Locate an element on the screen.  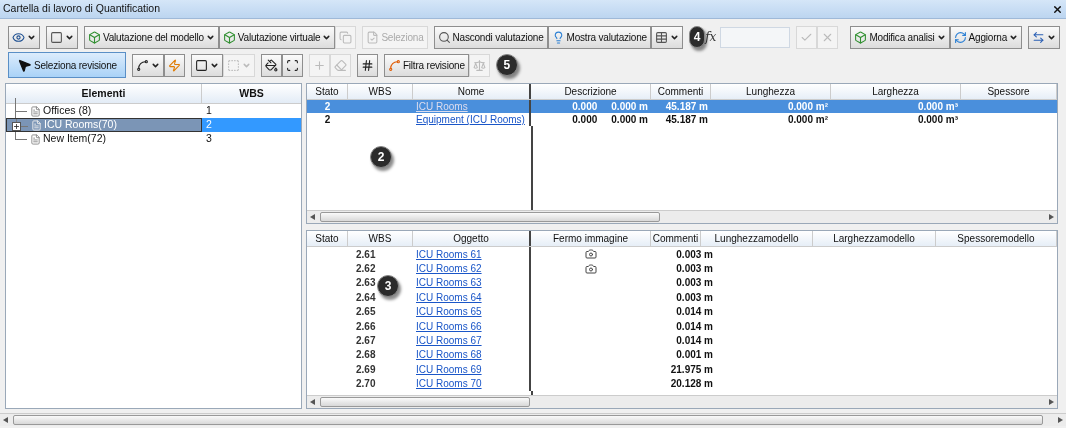
tree-item: Offices (8) is located at coordinates (67, 111).